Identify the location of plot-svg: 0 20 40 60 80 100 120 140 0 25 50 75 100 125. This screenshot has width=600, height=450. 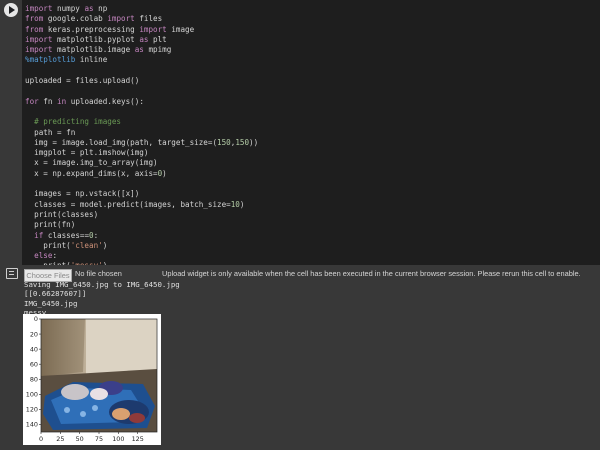
(92, 379).